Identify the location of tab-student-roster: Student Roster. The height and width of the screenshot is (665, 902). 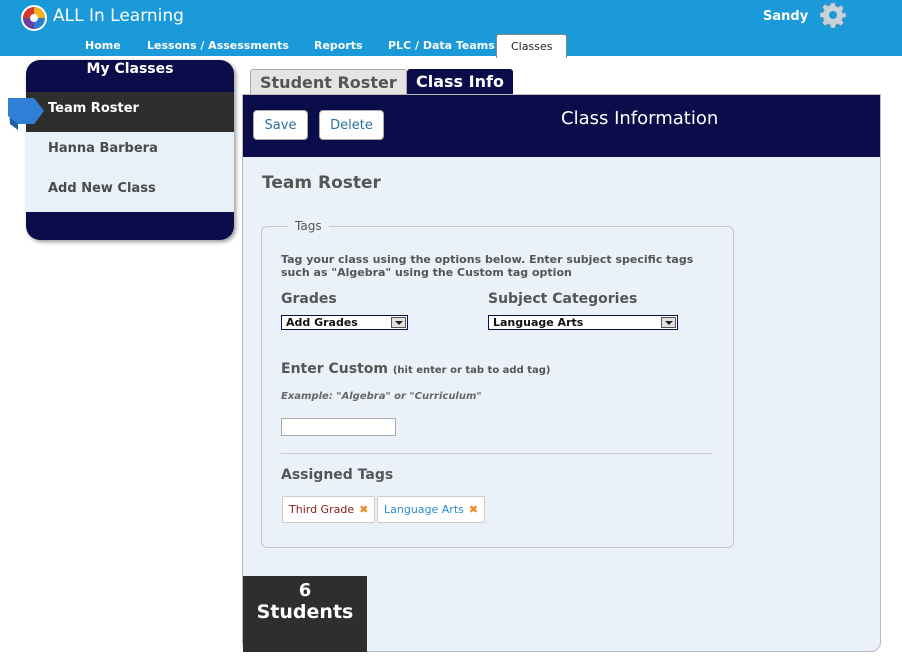
(328, 82).